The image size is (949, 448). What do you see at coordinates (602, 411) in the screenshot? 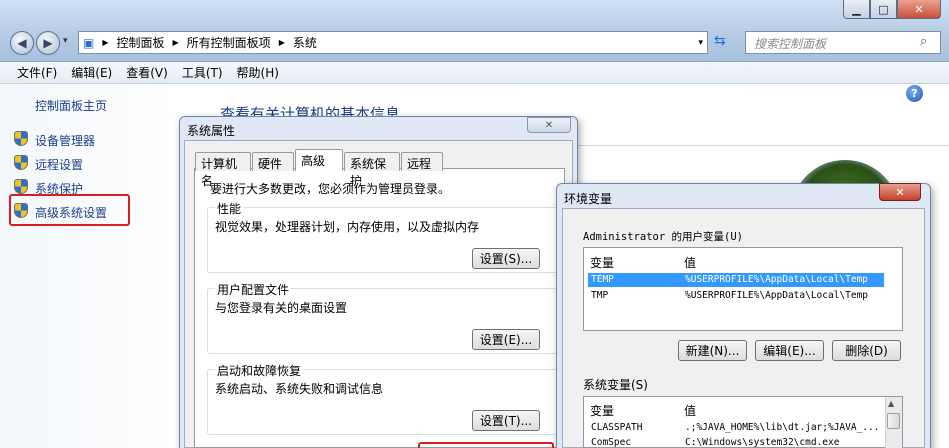
I see `system-vars-header-var: 变量` at bounding box center [602, 411].